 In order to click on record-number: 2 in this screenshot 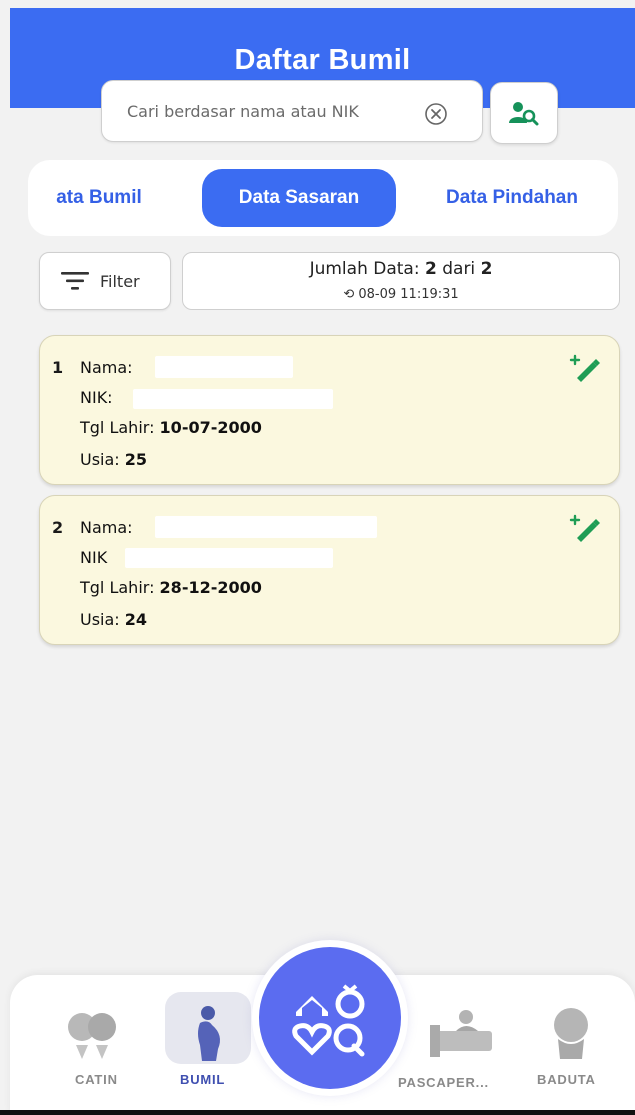, I will do `click(58, 527)`.